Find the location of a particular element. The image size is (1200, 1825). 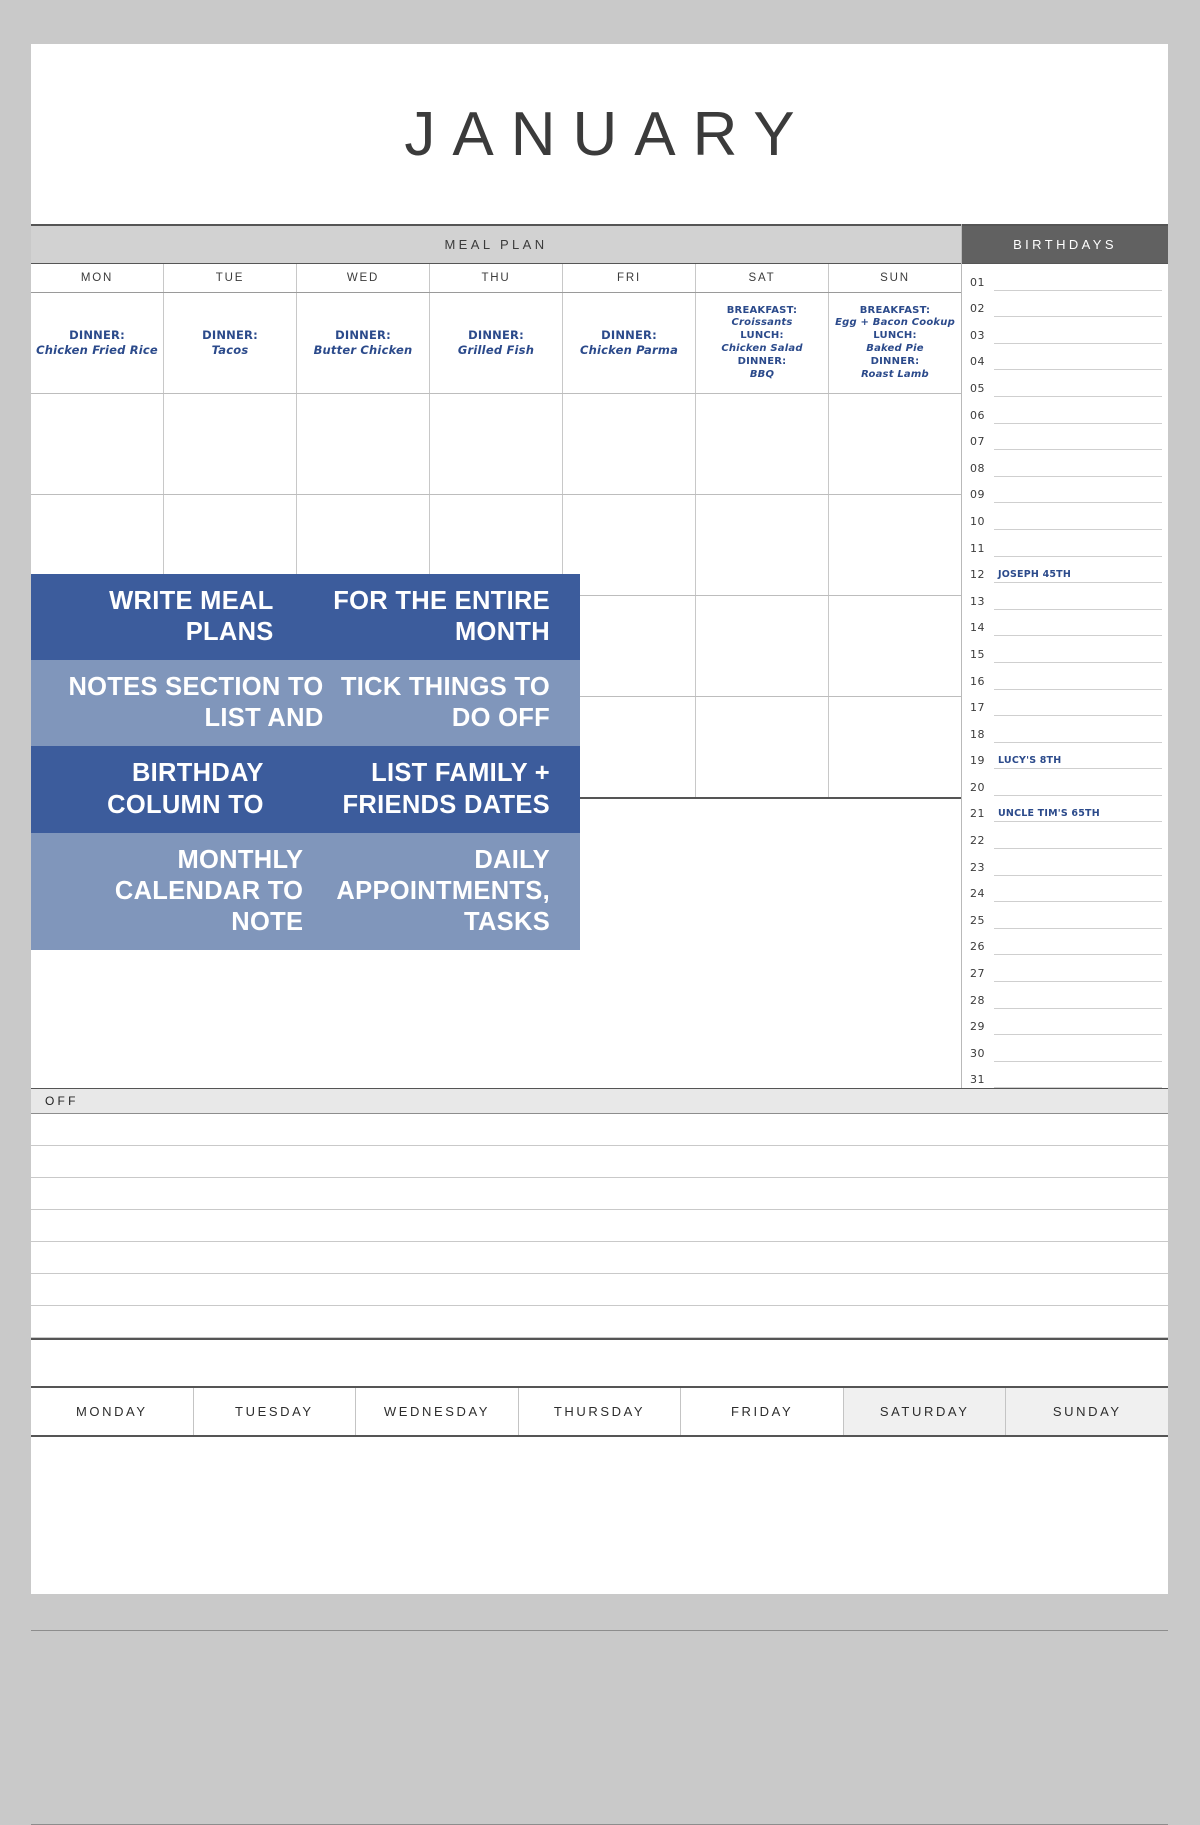

birthday-row: 29 is located at coordinates (1065, 1022).